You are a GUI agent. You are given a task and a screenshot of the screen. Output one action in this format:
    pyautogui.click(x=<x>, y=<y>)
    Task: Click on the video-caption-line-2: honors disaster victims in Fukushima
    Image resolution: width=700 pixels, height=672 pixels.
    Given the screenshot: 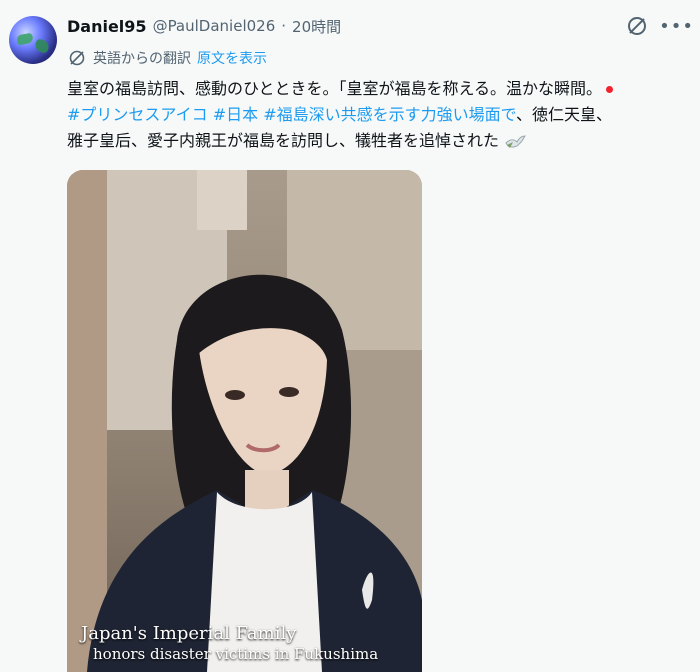 What is the action you would take?
    pyautogui.click(x=236, y=654)
    